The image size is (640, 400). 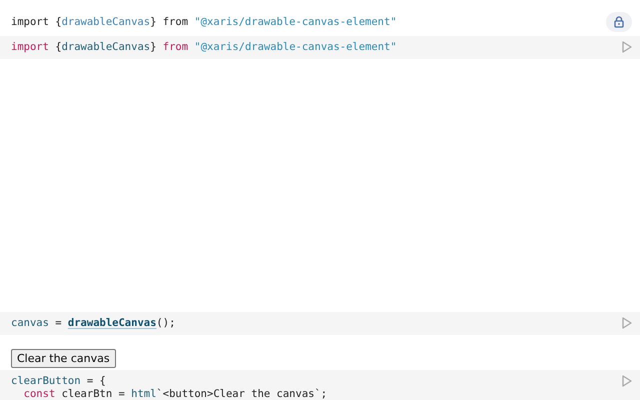 I want to click on code-line: clearButton = {, so click(x=59, y=381).